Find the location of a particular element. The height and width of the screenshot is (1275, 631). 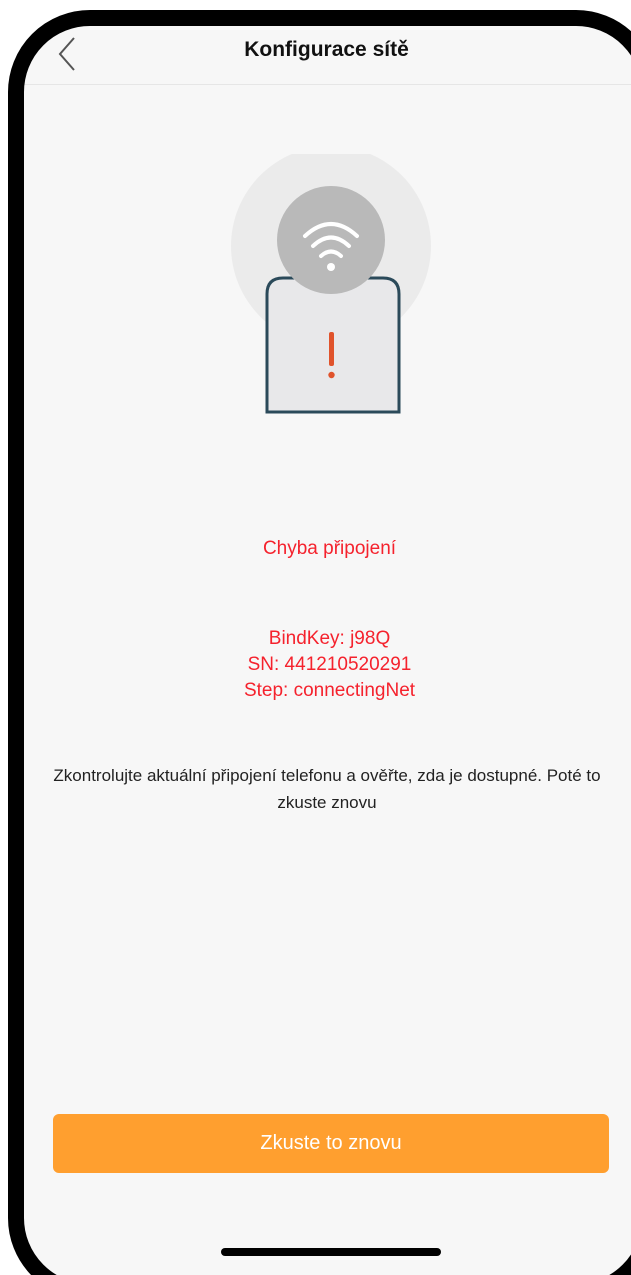

chevron-left-icon is located at coordinates (66, 54).